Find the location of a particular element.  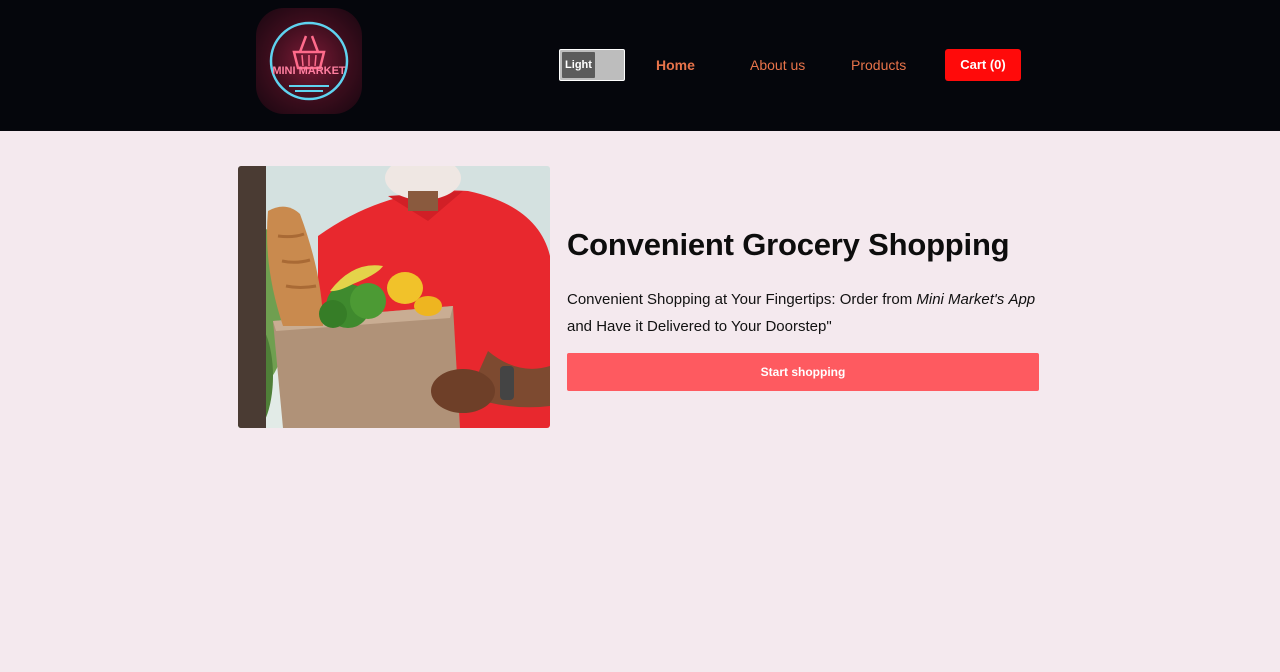

cart-button: Cart (0) is located at coordinates (983, 65).